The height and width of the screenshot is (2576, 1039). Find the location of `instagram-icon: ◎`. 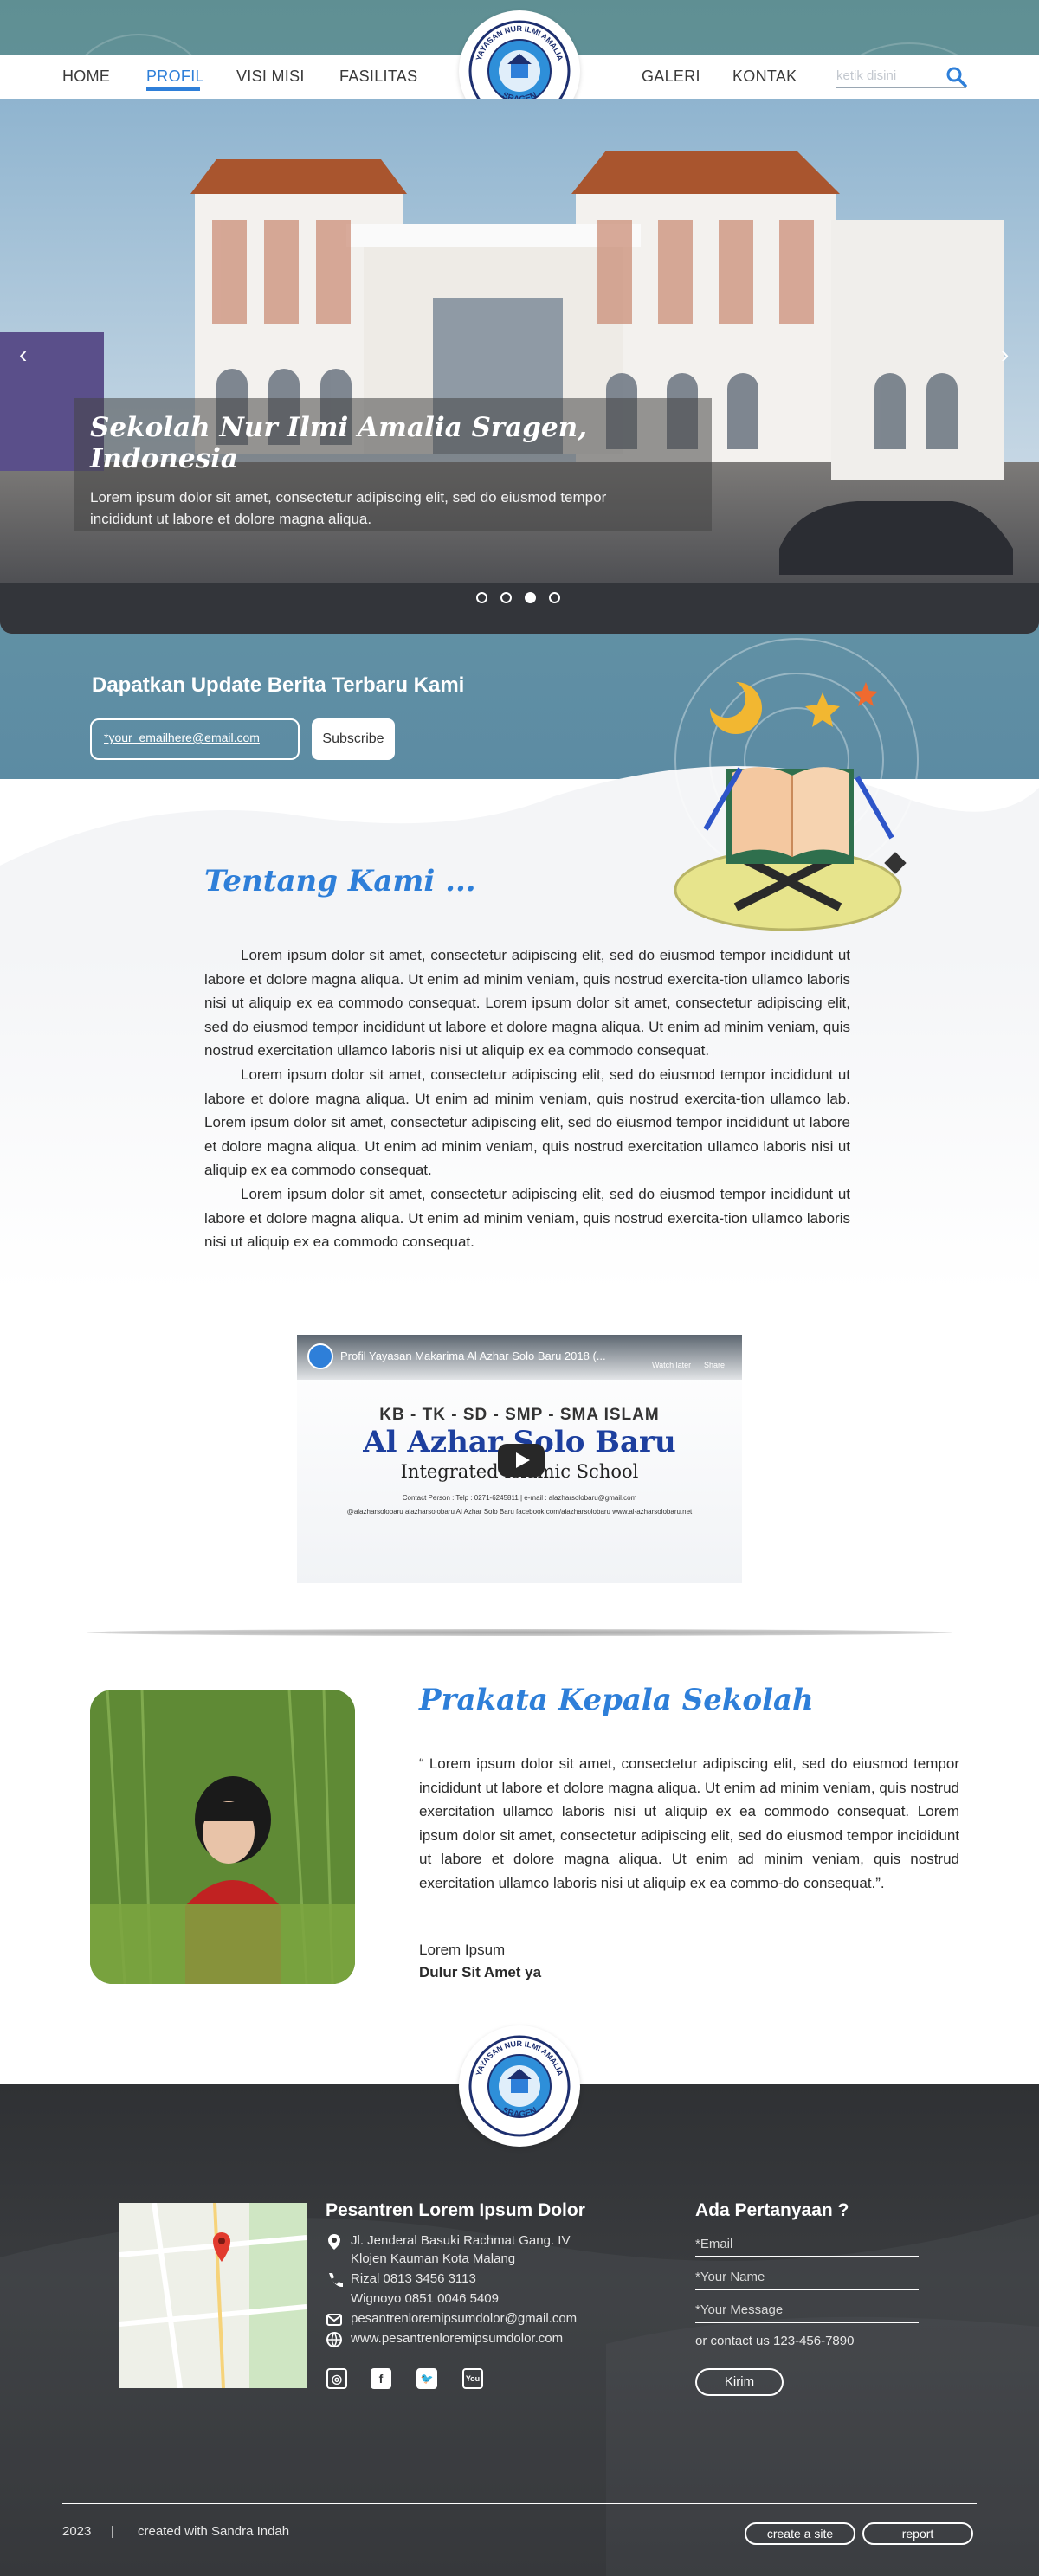

instagram-icon: ◎ is located at coordinates (336, 2378).